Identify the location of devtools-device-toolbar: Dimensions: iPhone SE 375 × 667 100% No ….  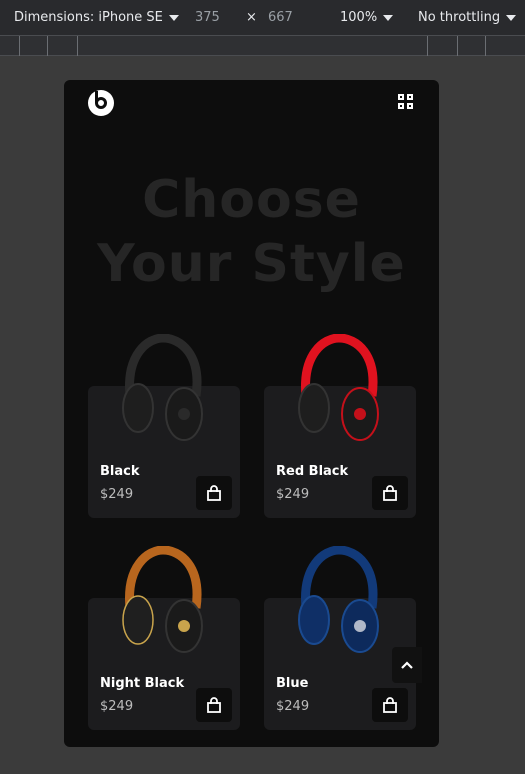
(262, 18).